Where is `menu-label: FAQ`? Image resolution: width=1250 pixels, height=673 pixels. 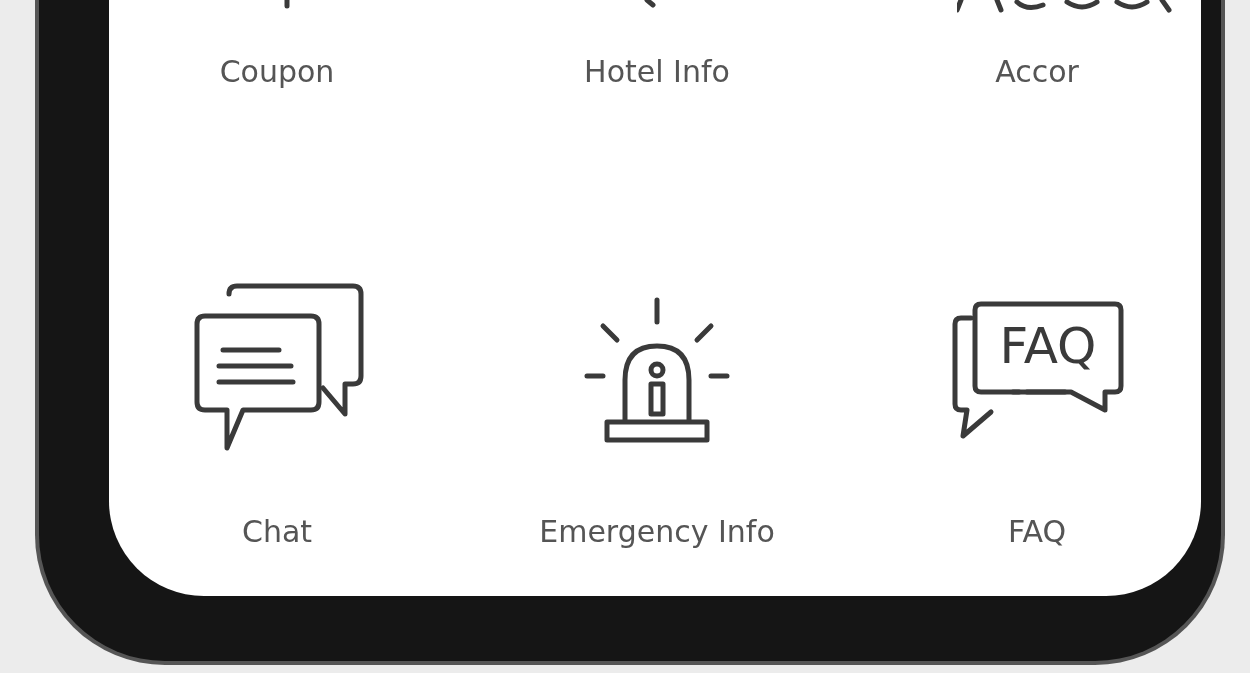 menu-label: FAQ is located at coordinates (1037, 532).